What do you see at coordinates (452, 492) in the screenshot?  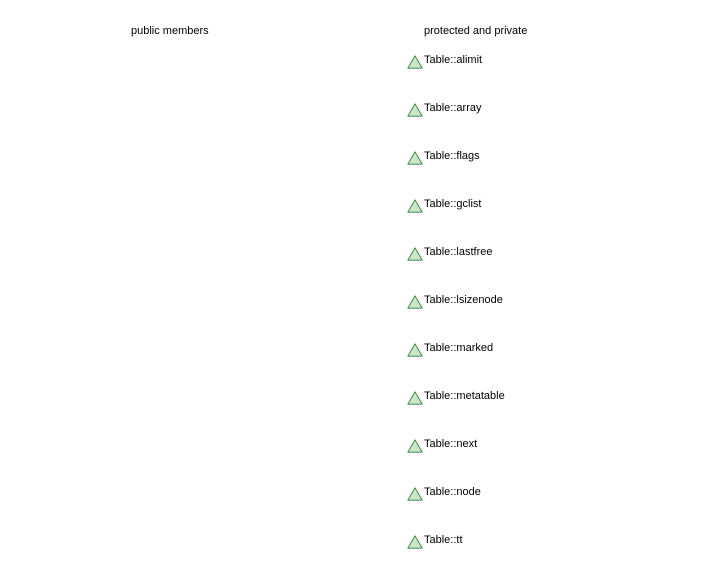 I see `member-label: Table::node` at bounding box center [452, 492].